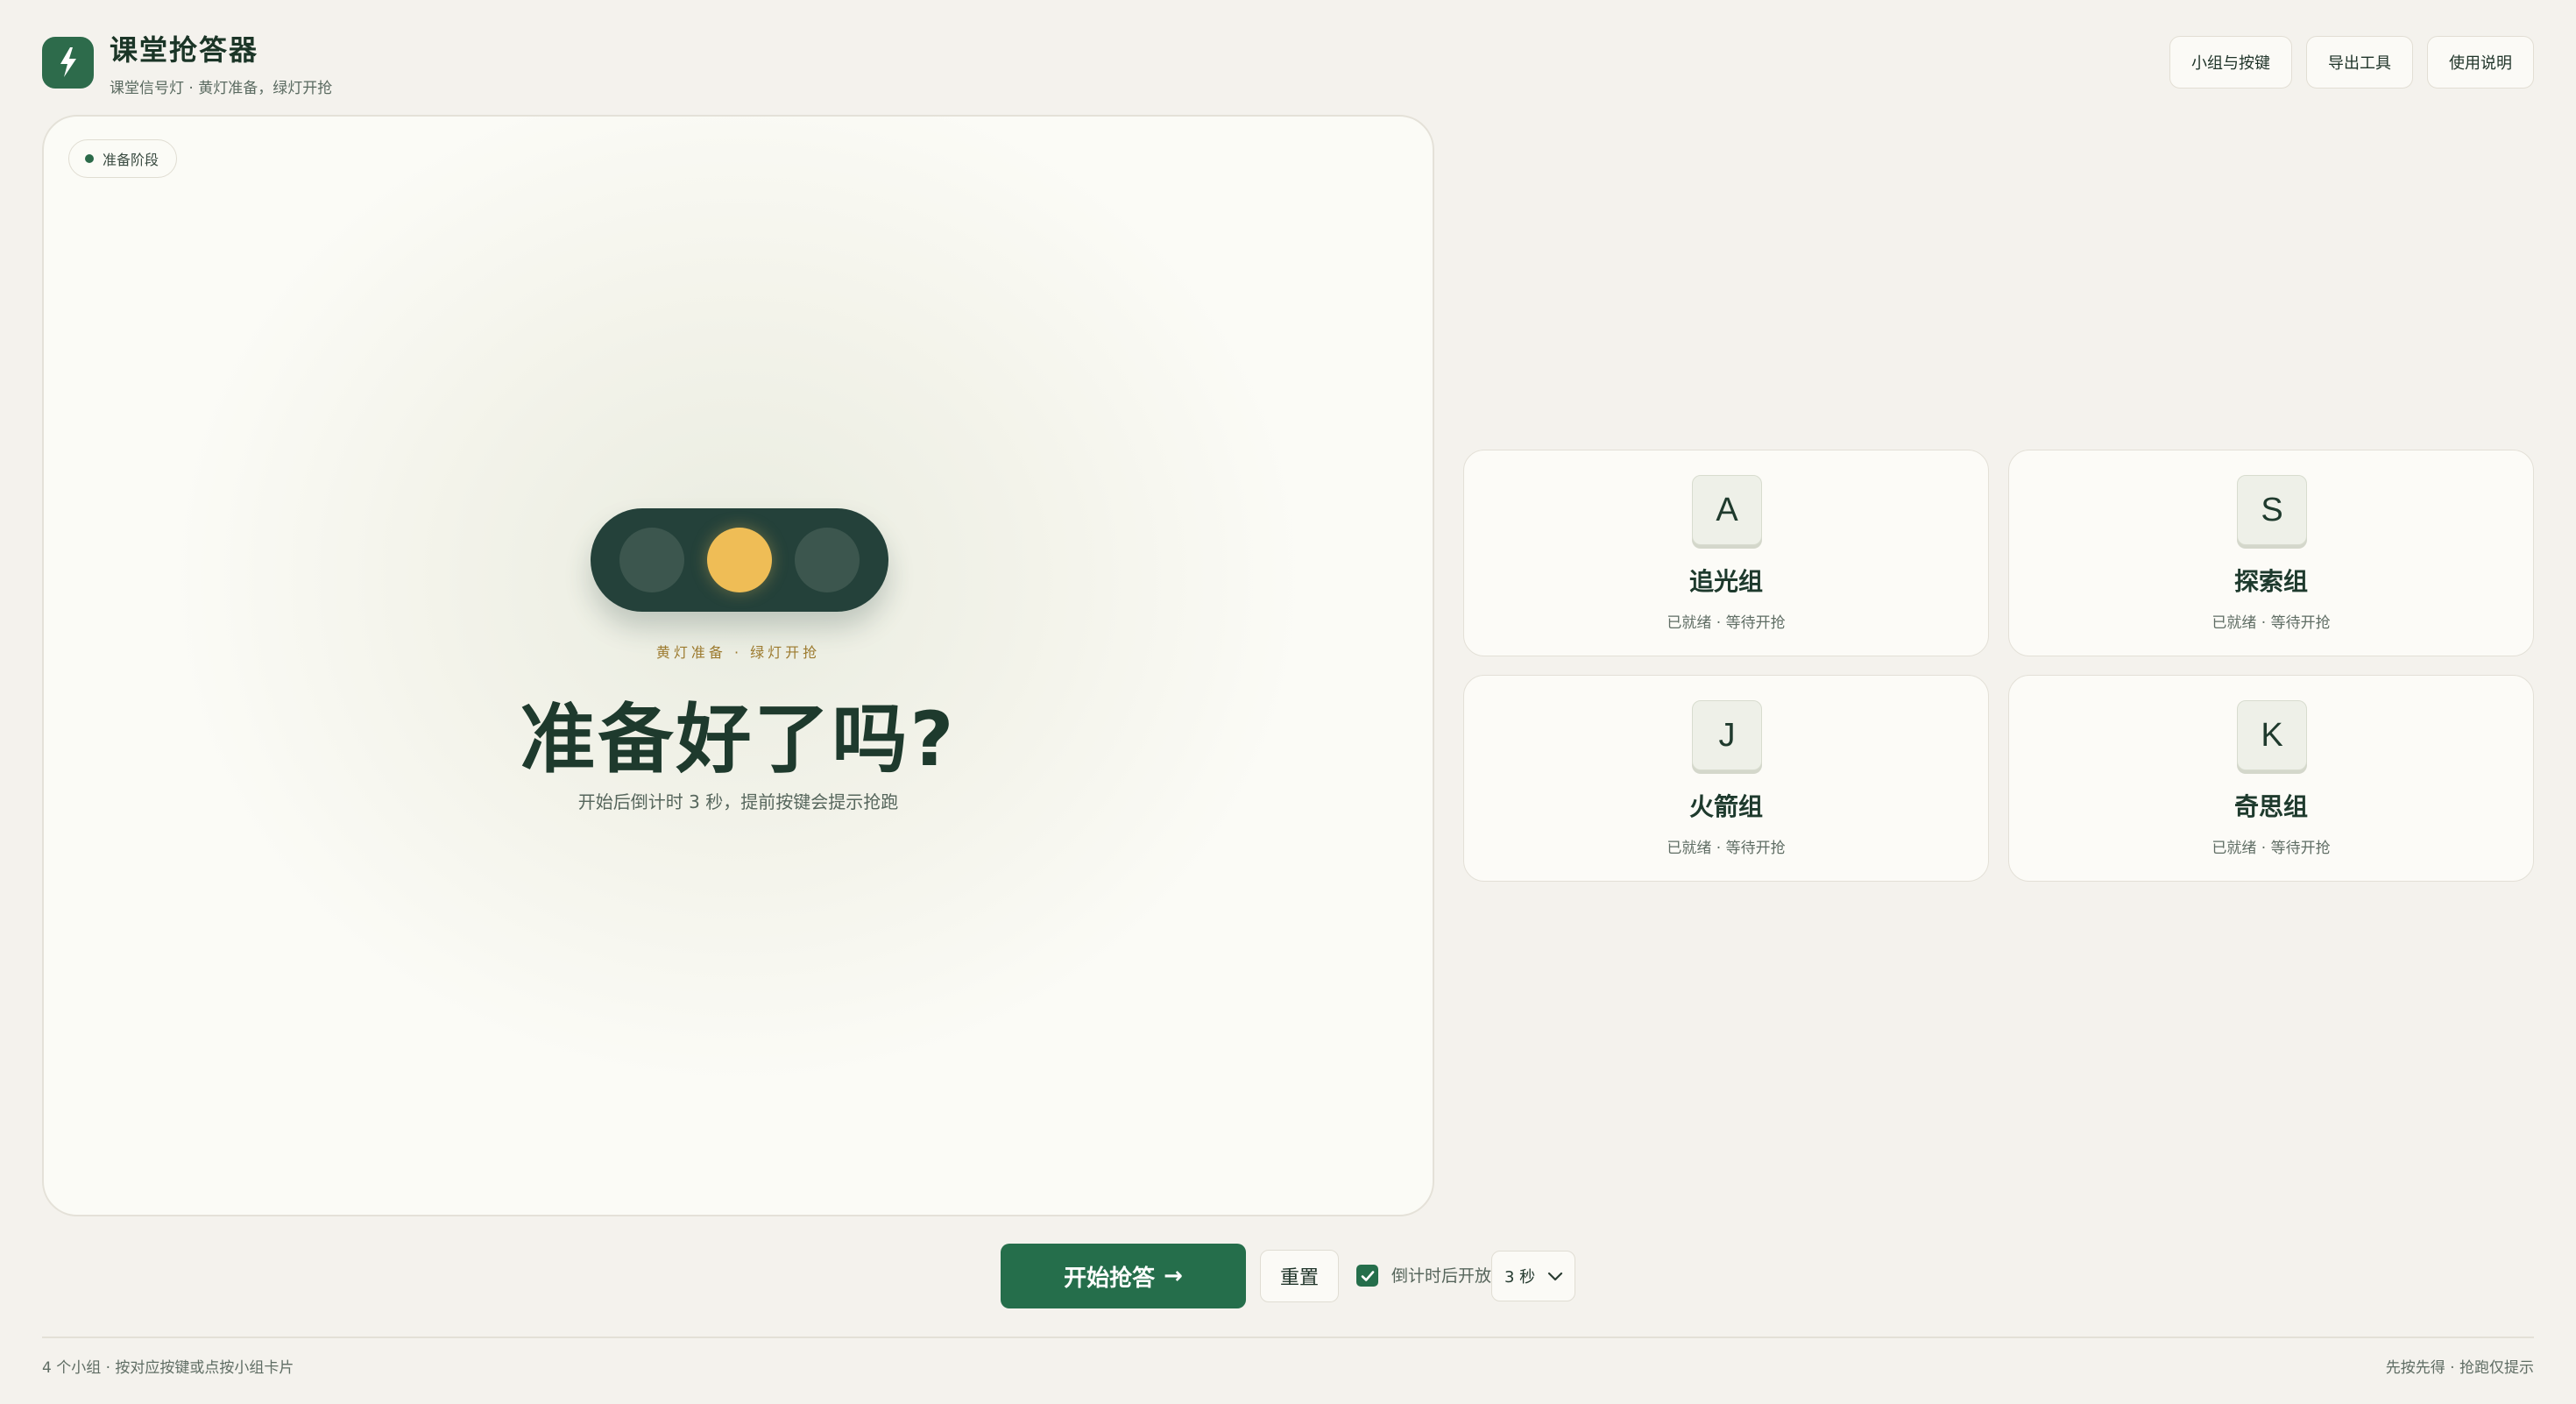 This screenshot has width=2576, height=1404. What do you see at coordinates (2230, 62) in the screenshot?
I see `groups-keys-button: 小组与按键` at bounding box center [2230, 62].